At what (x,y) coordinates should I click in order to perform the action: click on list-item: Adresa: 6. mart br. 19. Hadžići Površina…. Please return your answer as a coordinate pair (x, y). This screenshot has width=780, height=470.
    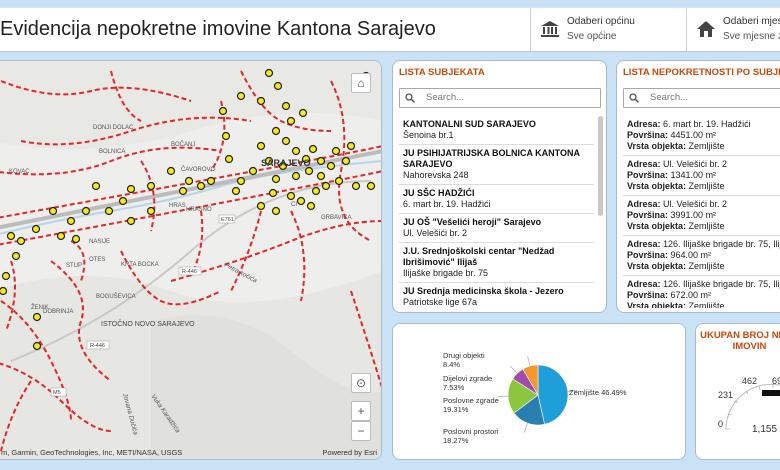
    Looking at the image, I should click on (701, 136).